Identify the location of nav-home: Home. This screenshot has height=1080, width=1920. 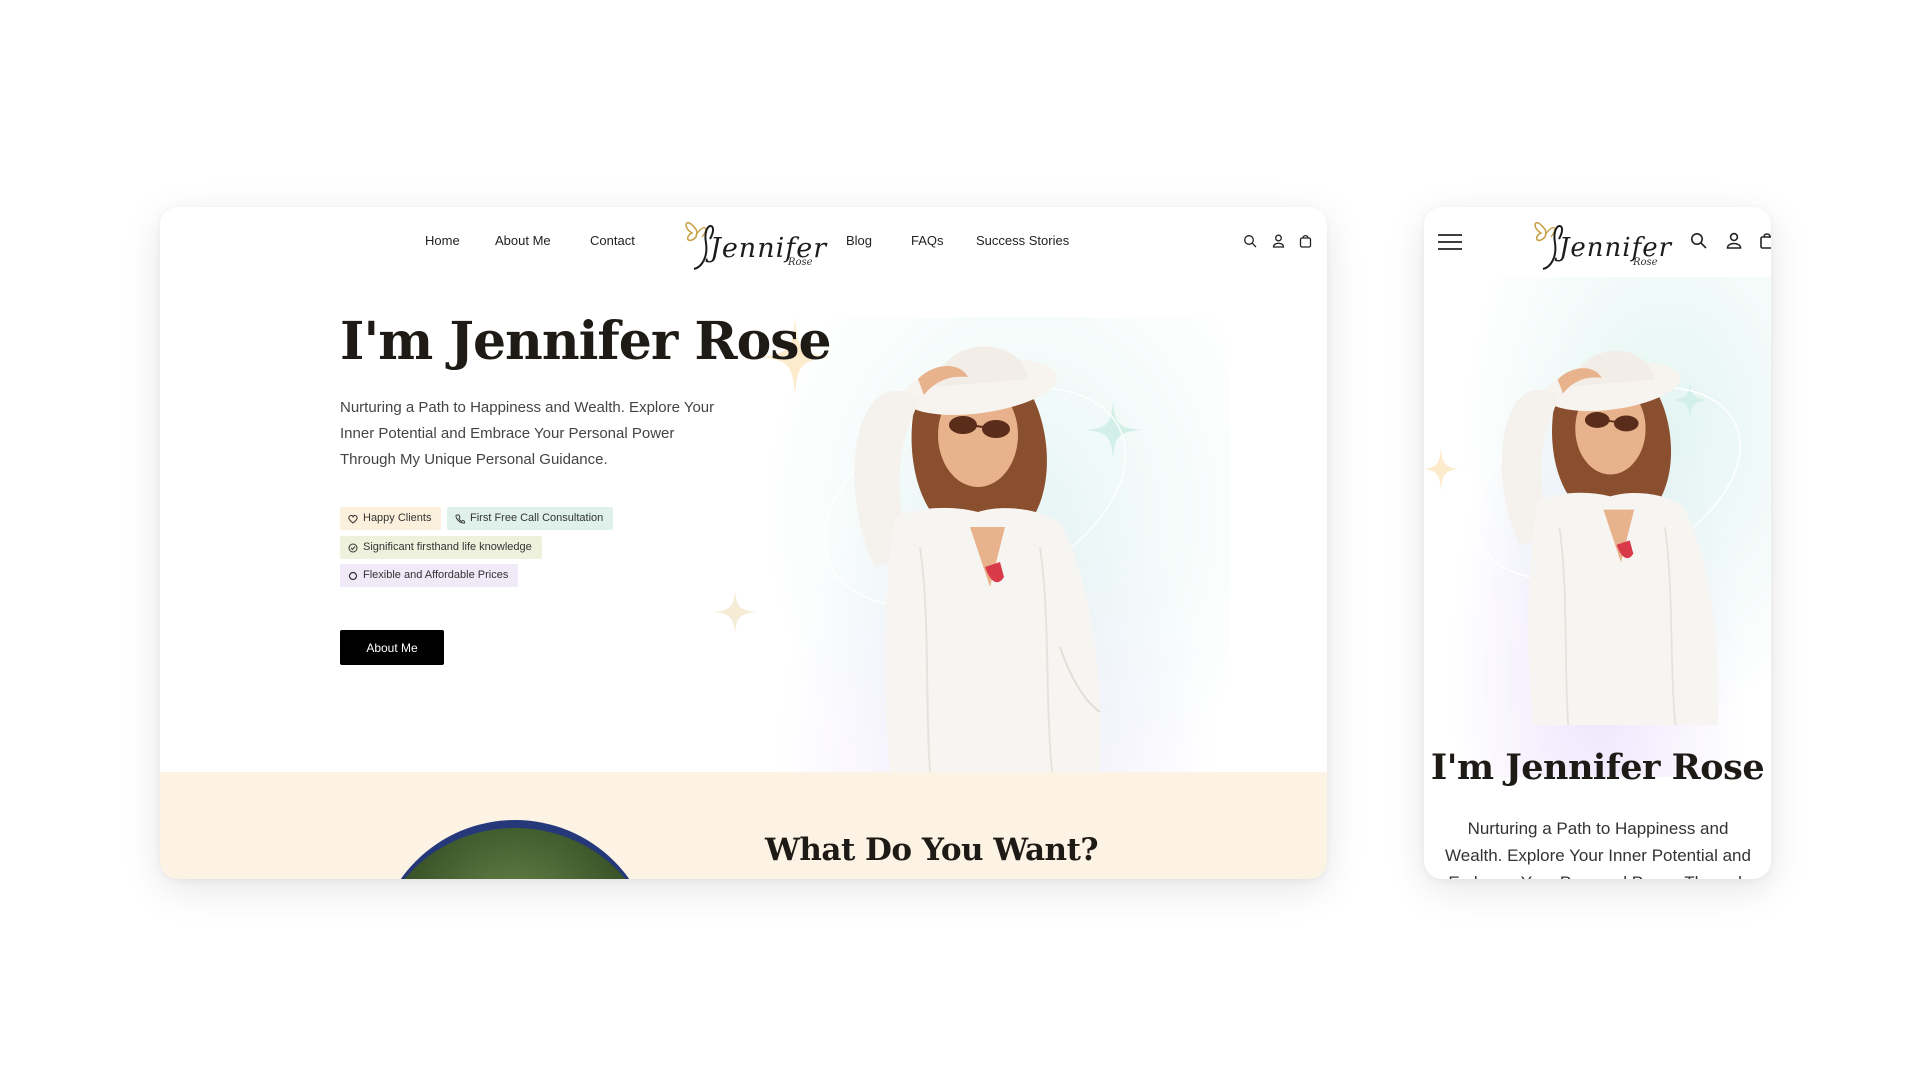
(442, 240).